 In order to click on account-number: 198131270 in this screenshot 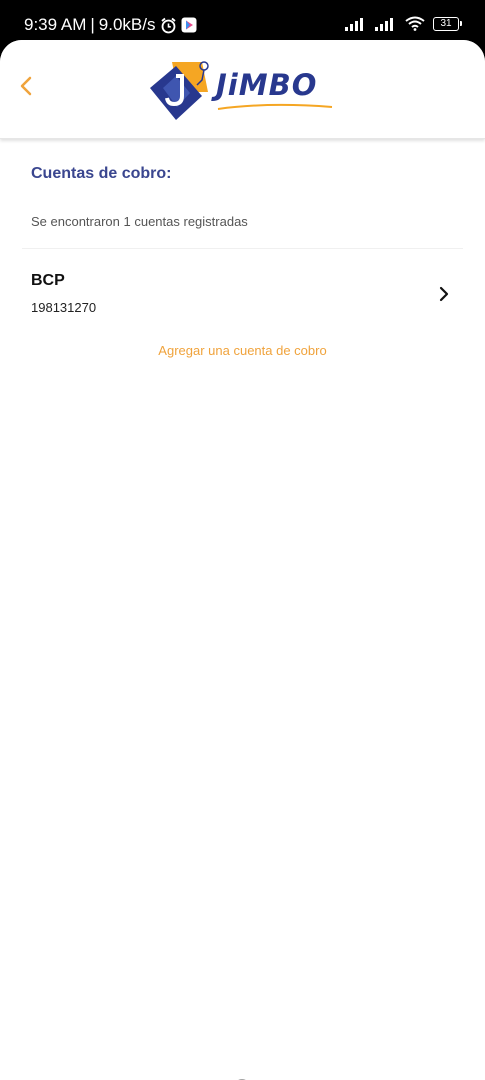, I will do `click(64, 307)`.